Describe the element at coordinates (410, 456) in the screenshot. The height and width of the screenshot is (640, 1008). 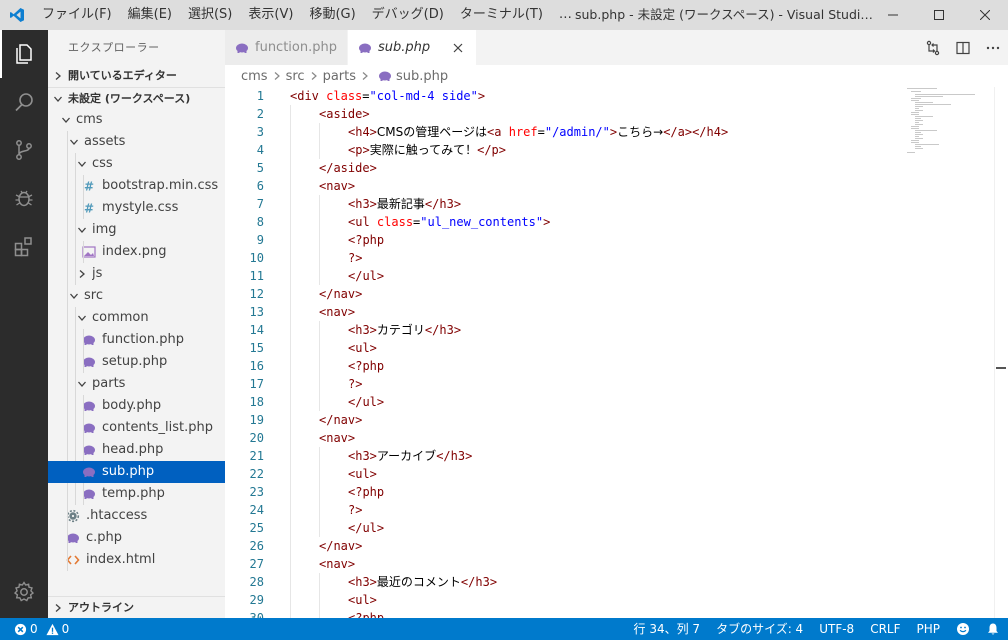
I see `line-code: <h3>アーカイブ</h3>` at that location.